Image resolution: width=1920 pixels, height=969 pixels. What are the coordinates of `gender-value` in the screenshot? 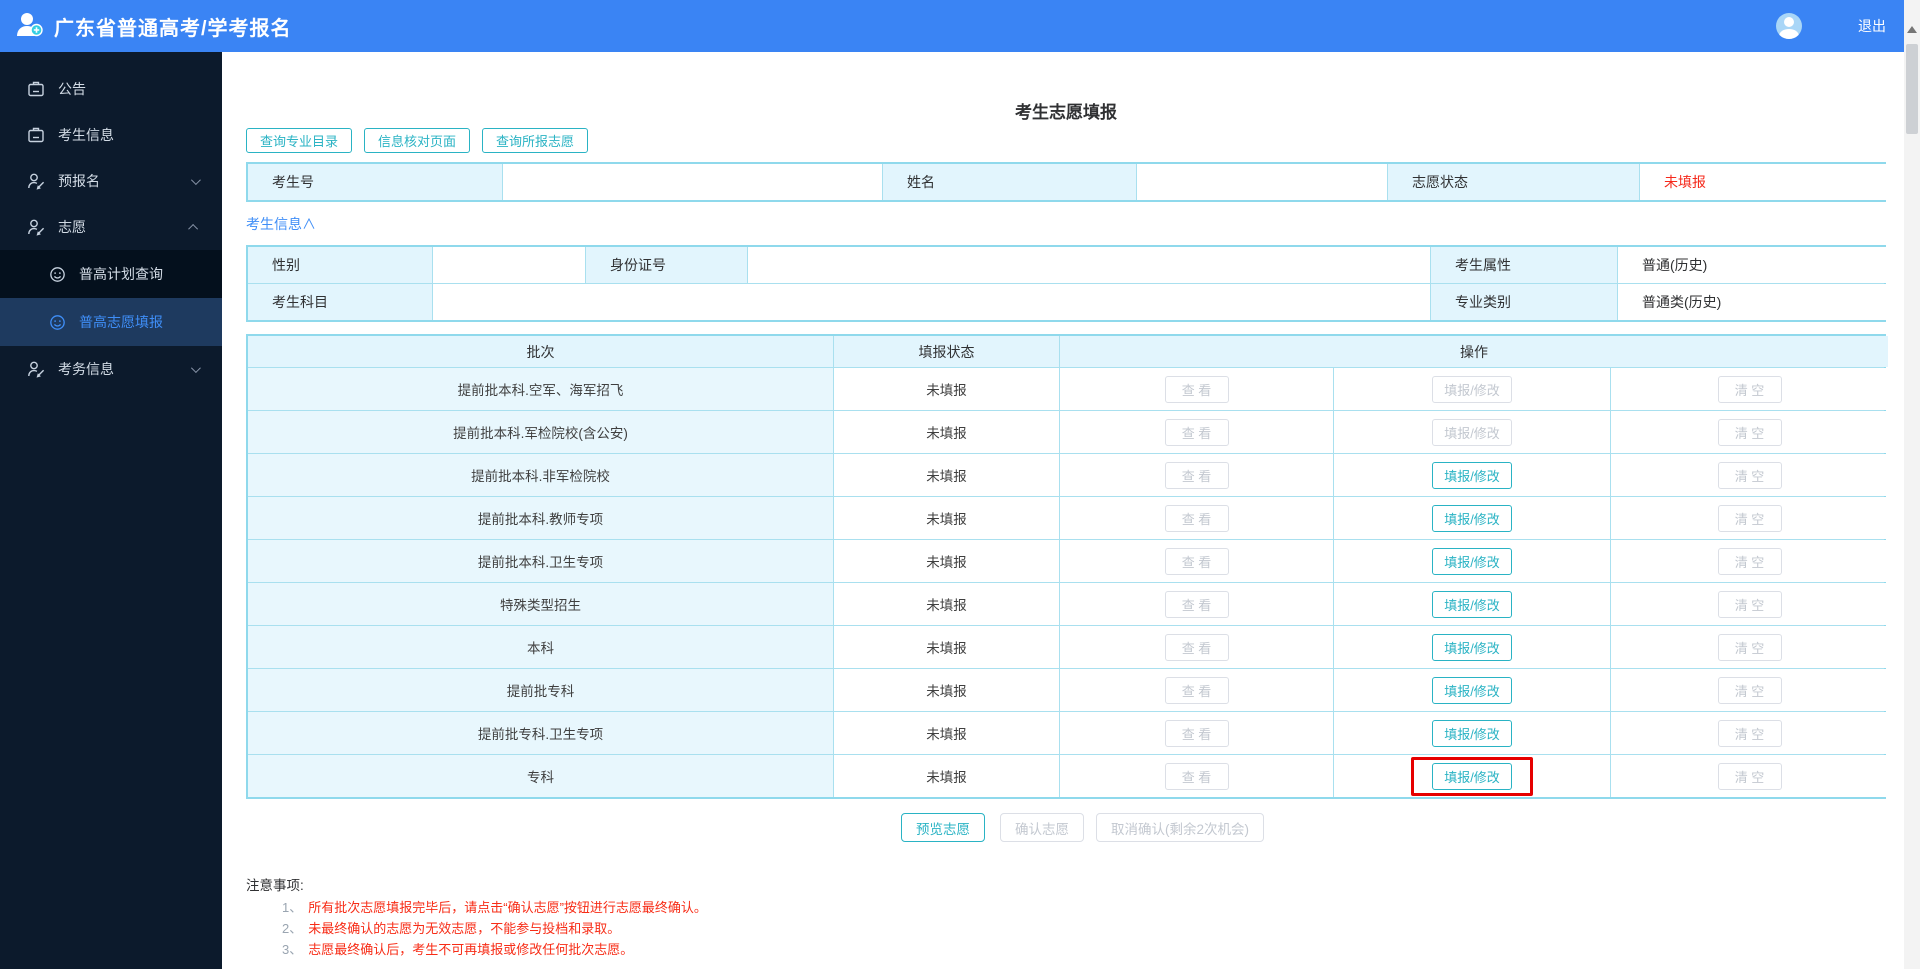 It's located at (508, 265).